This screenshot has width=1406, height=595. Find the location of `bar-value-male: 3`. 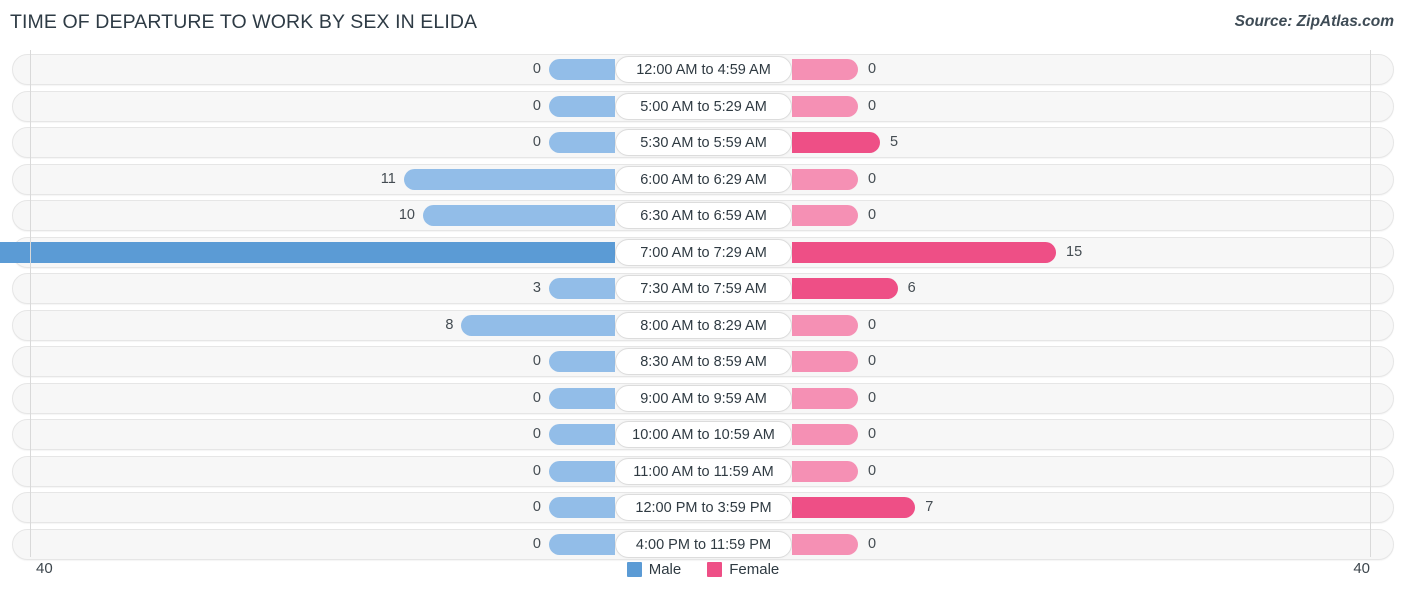

bar-value-male: 3 is located at coordinates (536, 288).